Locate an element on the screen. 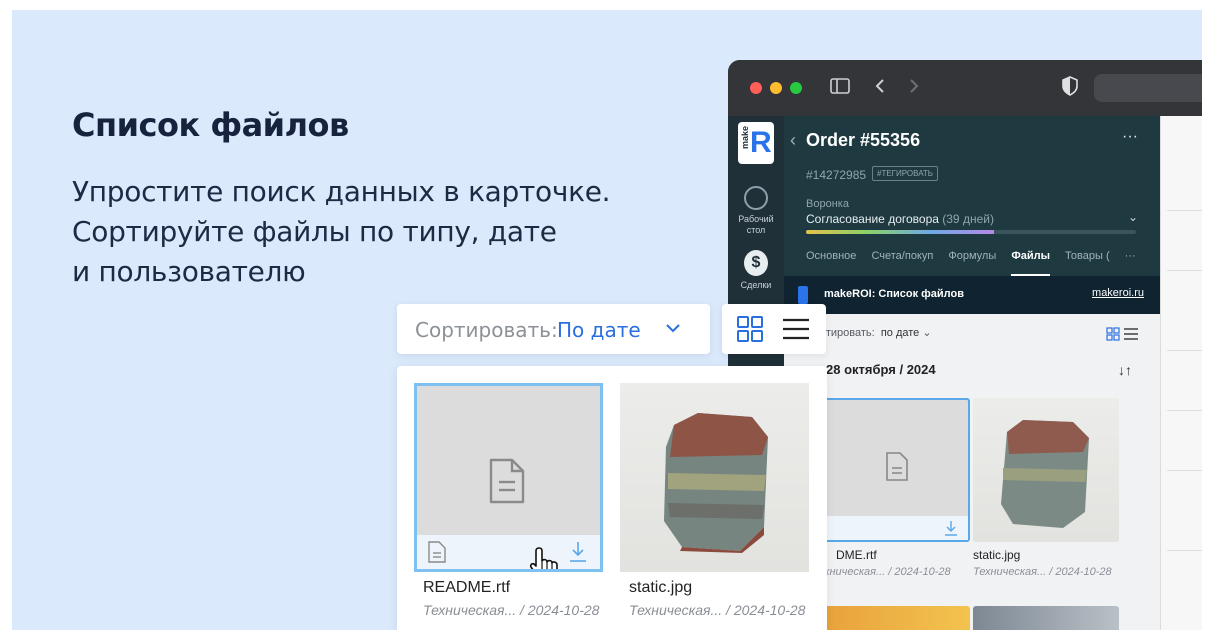 Image resolution: width=1214 pixels, height=642 pixels. file-name-readme: README.rtf is located at coordinates (467, 587).